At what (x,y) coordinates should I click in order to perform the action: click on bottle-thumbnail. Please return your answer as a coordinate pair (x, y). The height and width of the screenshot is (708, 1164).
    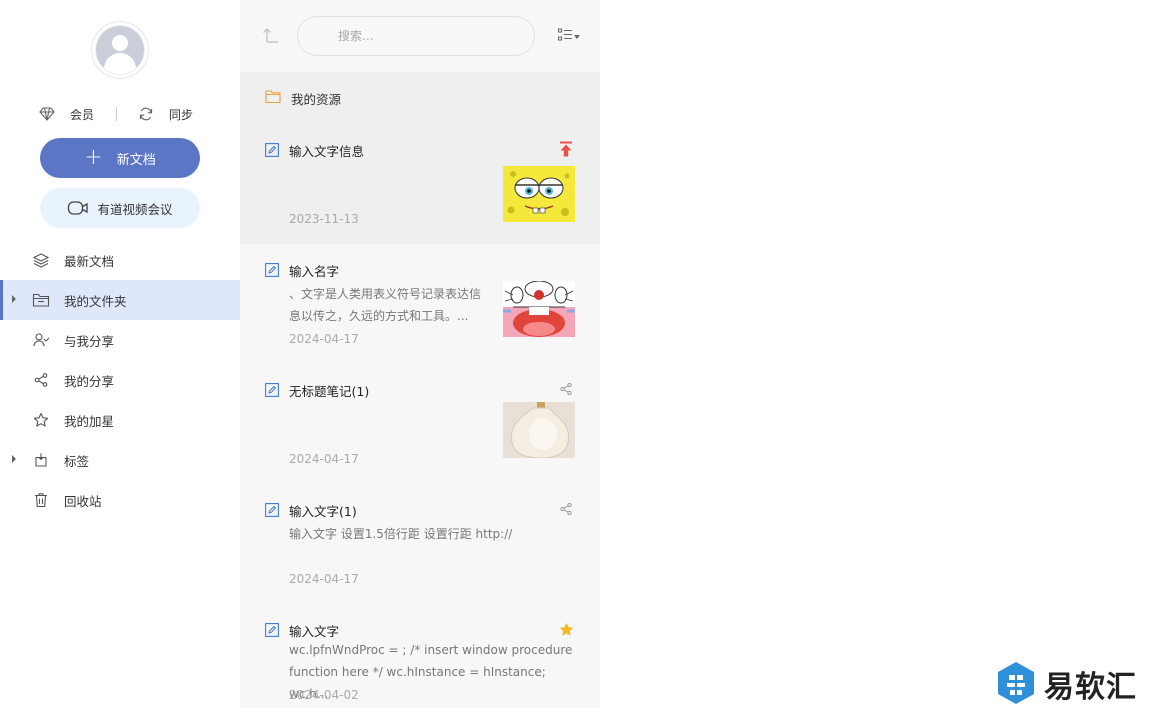
    Looking at the image, I should click on (539, 430).